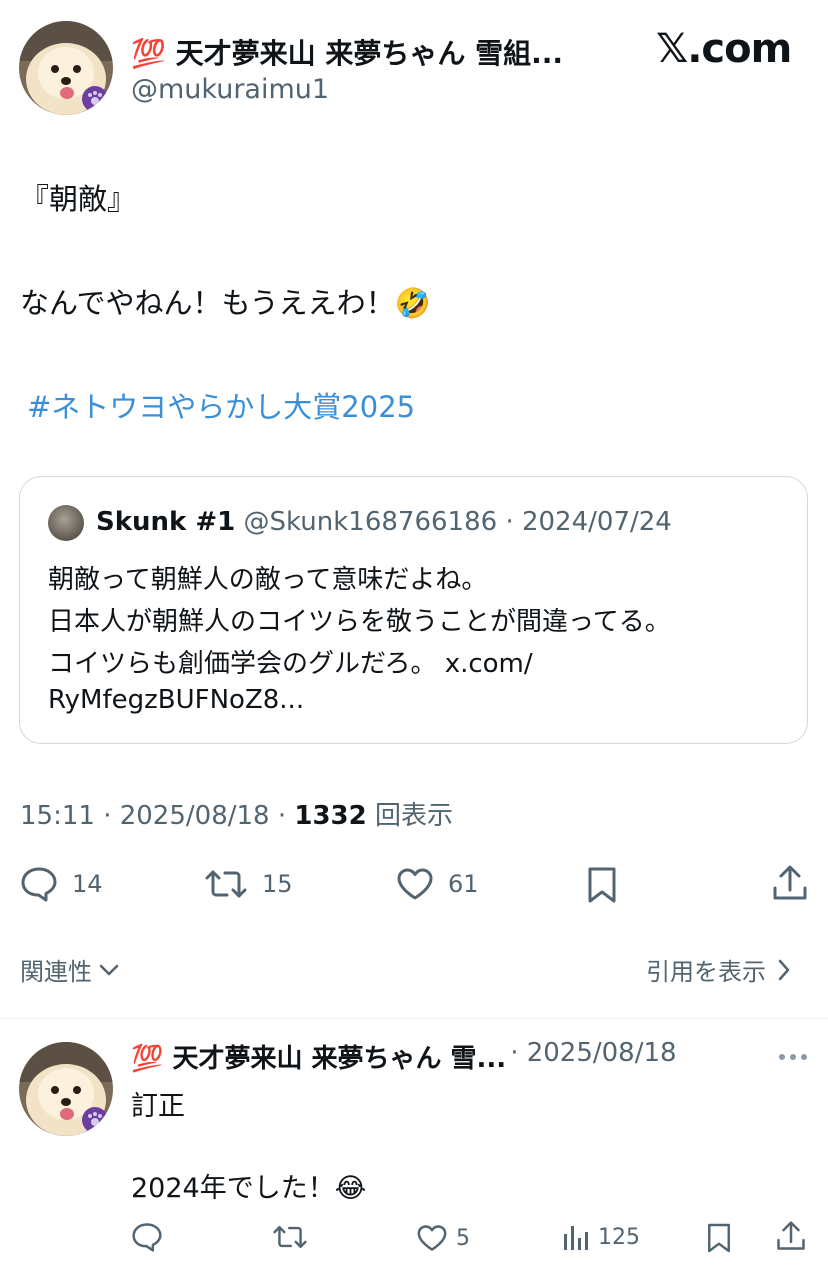 The width and height of the screenshot is (828, 1271). I want to click on reply-views-button: 125, so click(601, 1237).